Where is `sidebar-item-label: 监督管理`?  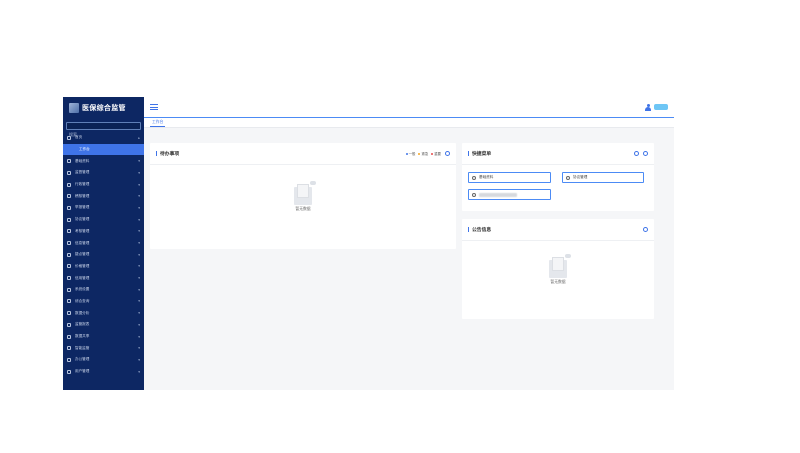
sidebar-item-label: 监督管理 is located at coordinates (82, 172).